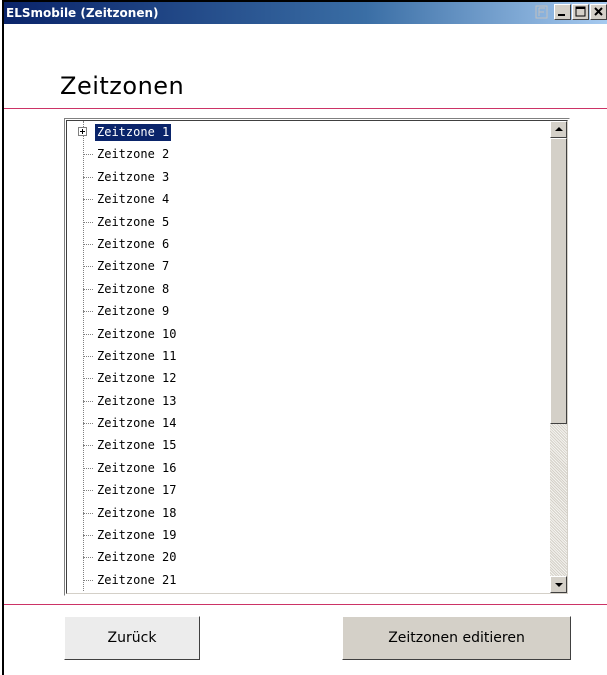  I want to click on scroll-down-button, so click(558, 584).